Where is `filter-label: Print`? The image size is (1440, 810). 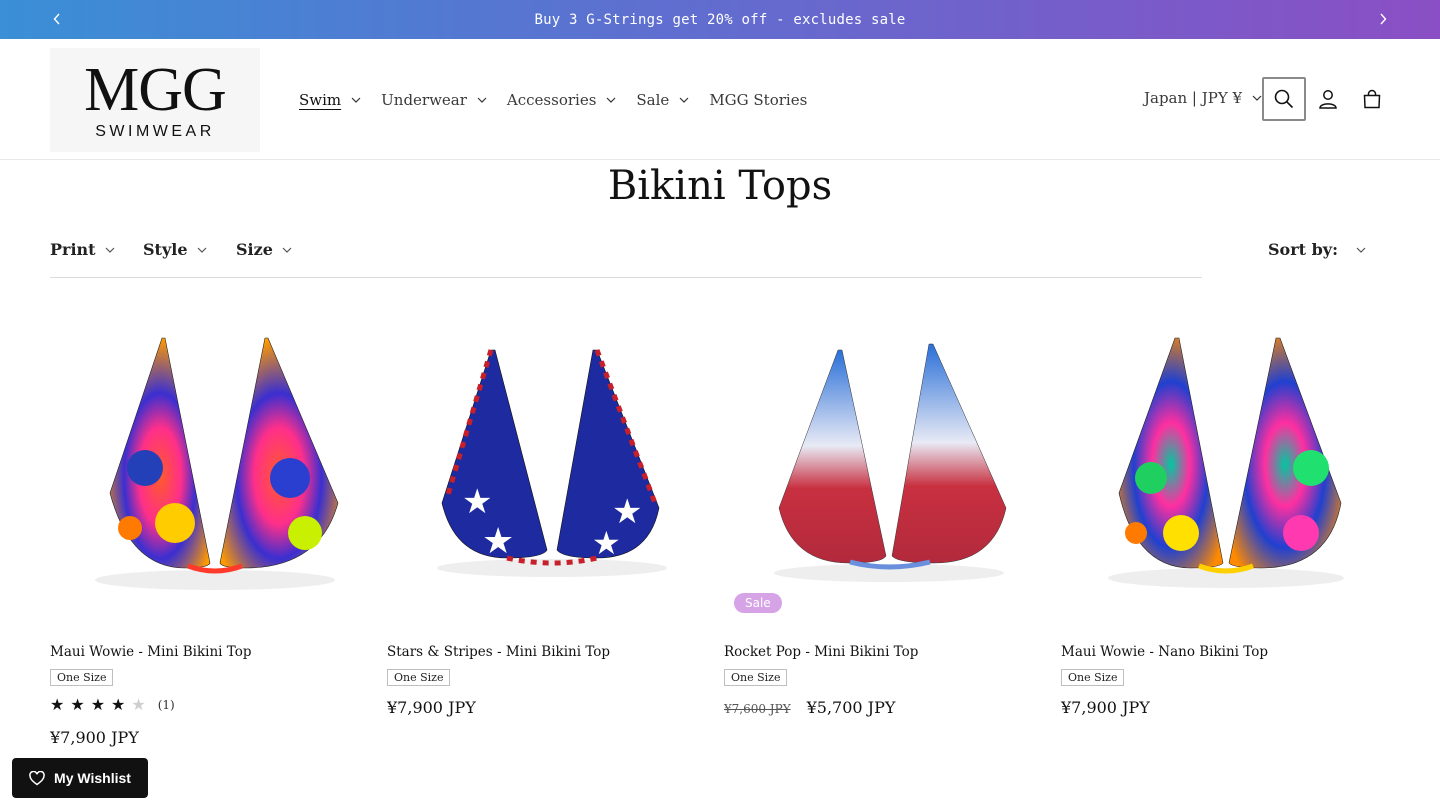 filter-label: Print is located at coordinates (73, 249).